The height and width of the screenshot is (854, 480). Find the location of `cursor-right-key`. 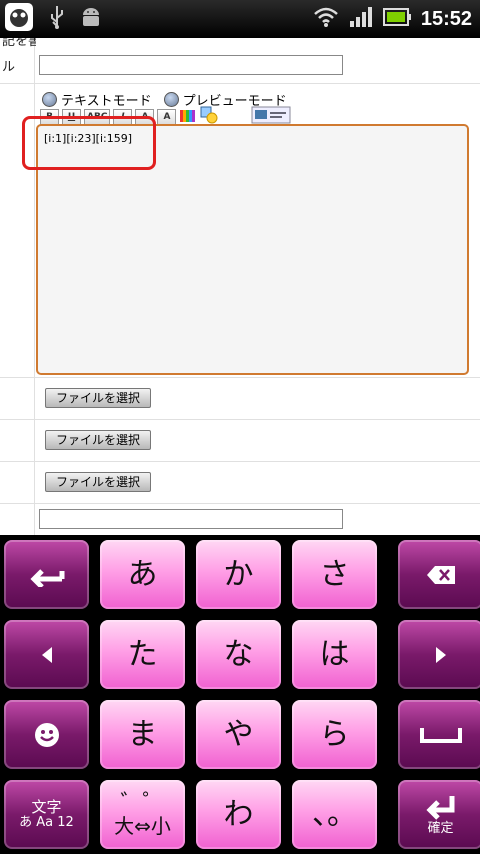

cursor-right-key is located at coordinates (439, 654).